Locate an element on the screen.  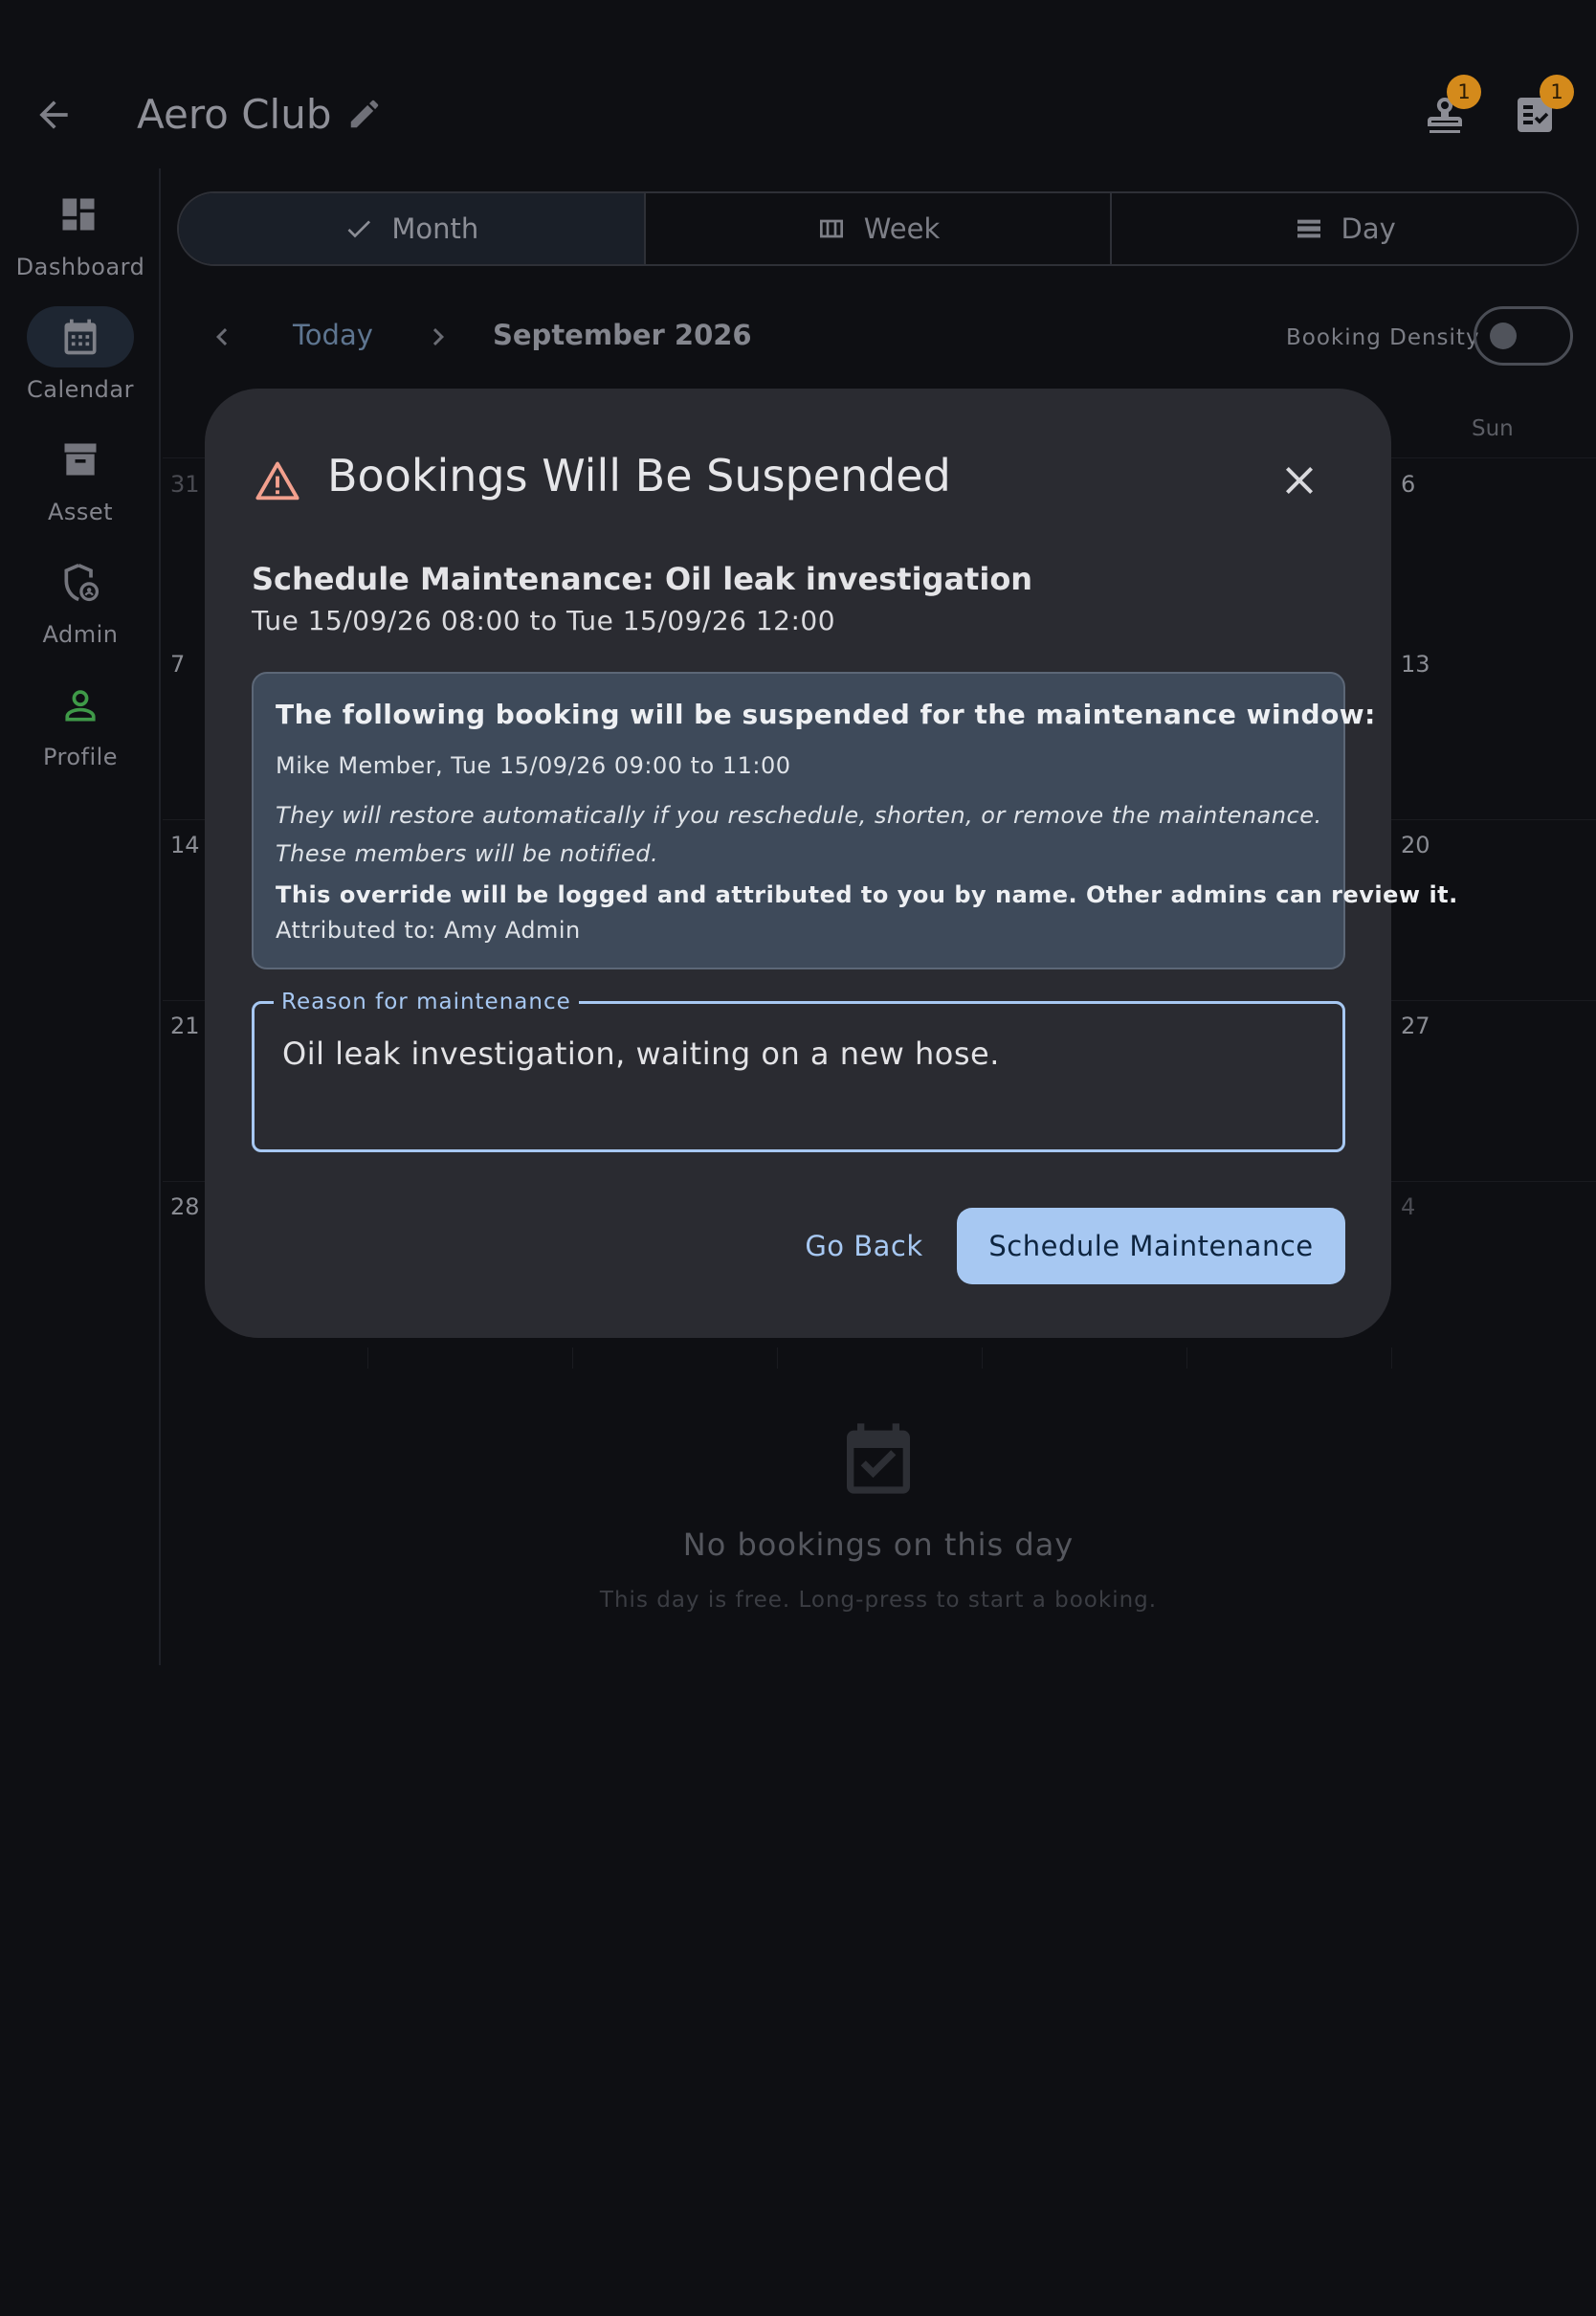
calendar-day: 4 is located at coordinates (1408, 1206).